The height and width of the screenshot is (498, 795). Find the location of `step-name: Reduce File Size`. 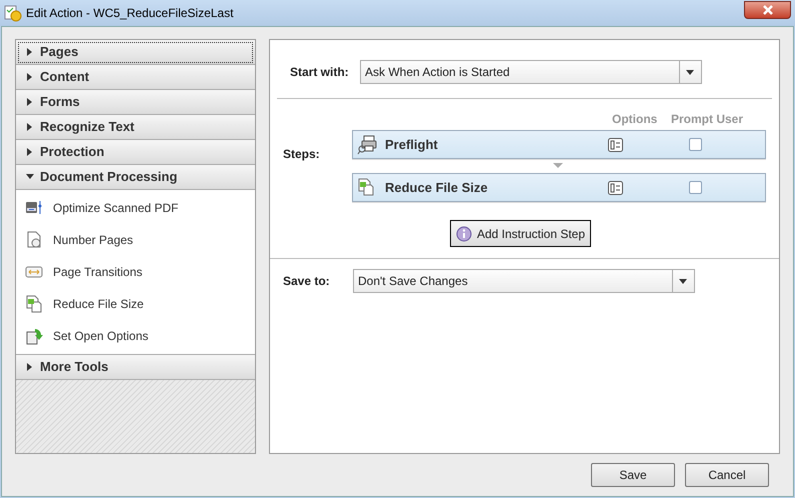

step-name: Reduce File Size is located at coordinates (437, 187).